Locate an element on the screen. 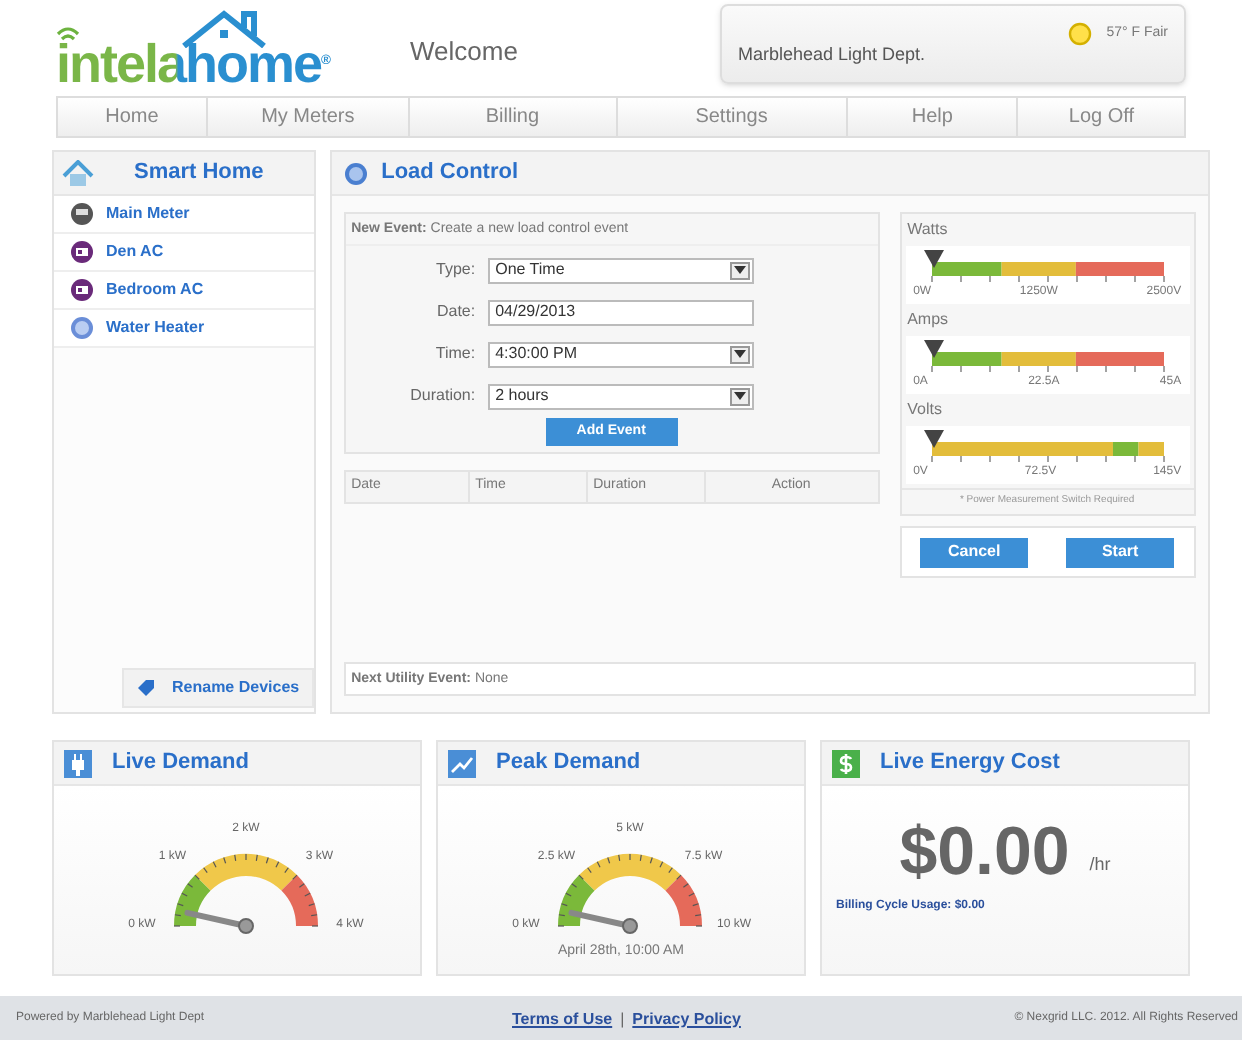 The width and height of the screenshot is (1242, 1040). card-title: Peak Demand is located at coordinates (568, 763).